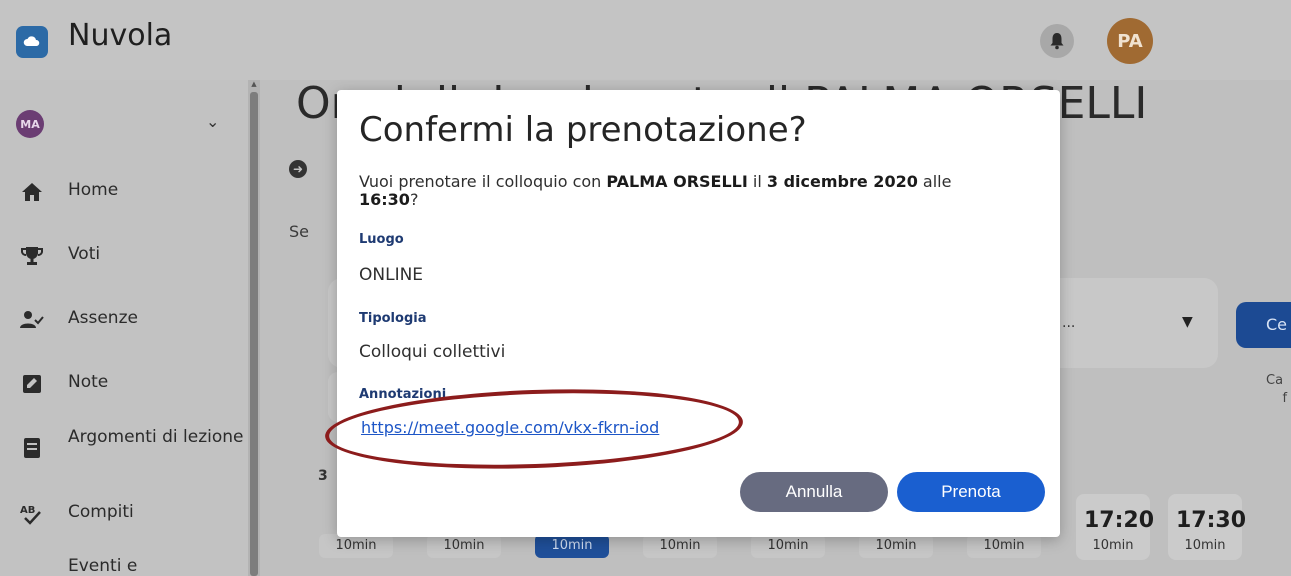  Describe the element at coordinates (27, 510) in the screenshot. I see `svg-text: AB` at that location.